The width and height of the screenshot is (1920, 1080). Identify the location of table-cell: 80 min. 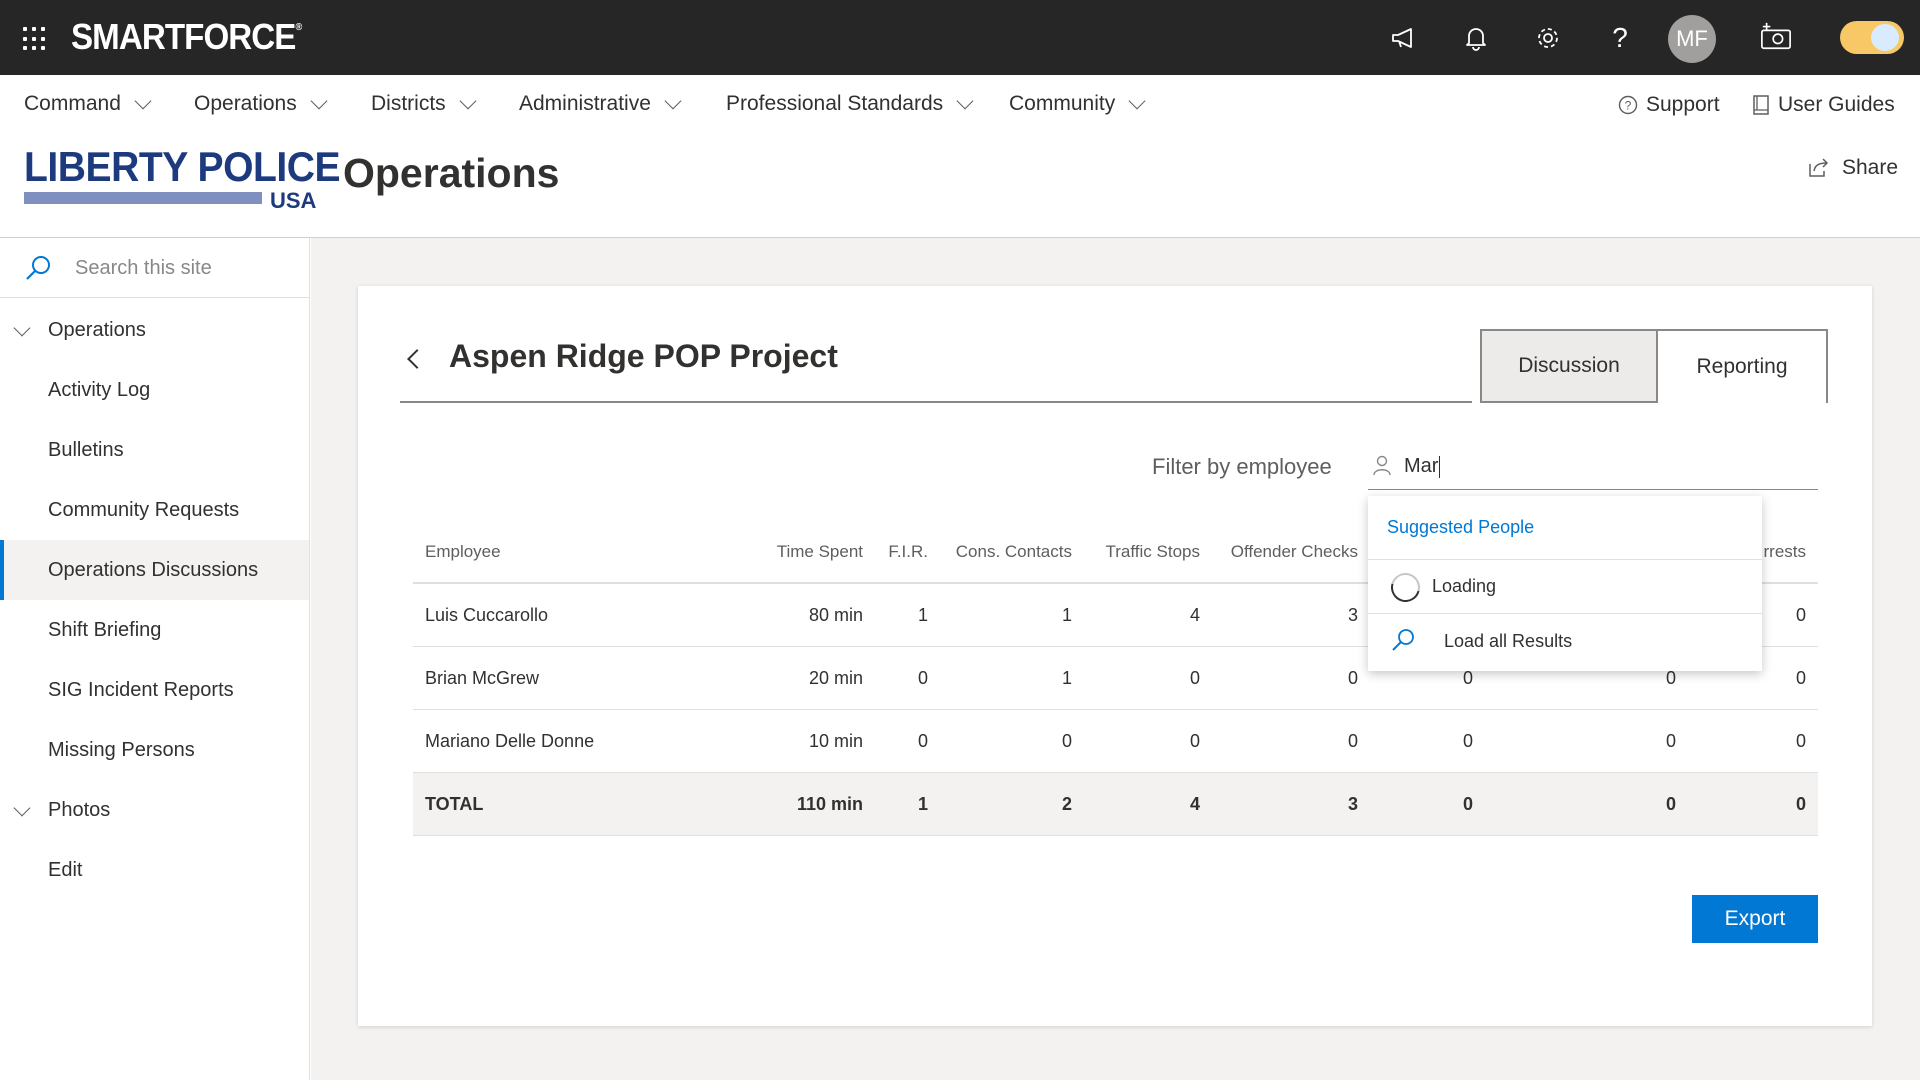
(835, 614).